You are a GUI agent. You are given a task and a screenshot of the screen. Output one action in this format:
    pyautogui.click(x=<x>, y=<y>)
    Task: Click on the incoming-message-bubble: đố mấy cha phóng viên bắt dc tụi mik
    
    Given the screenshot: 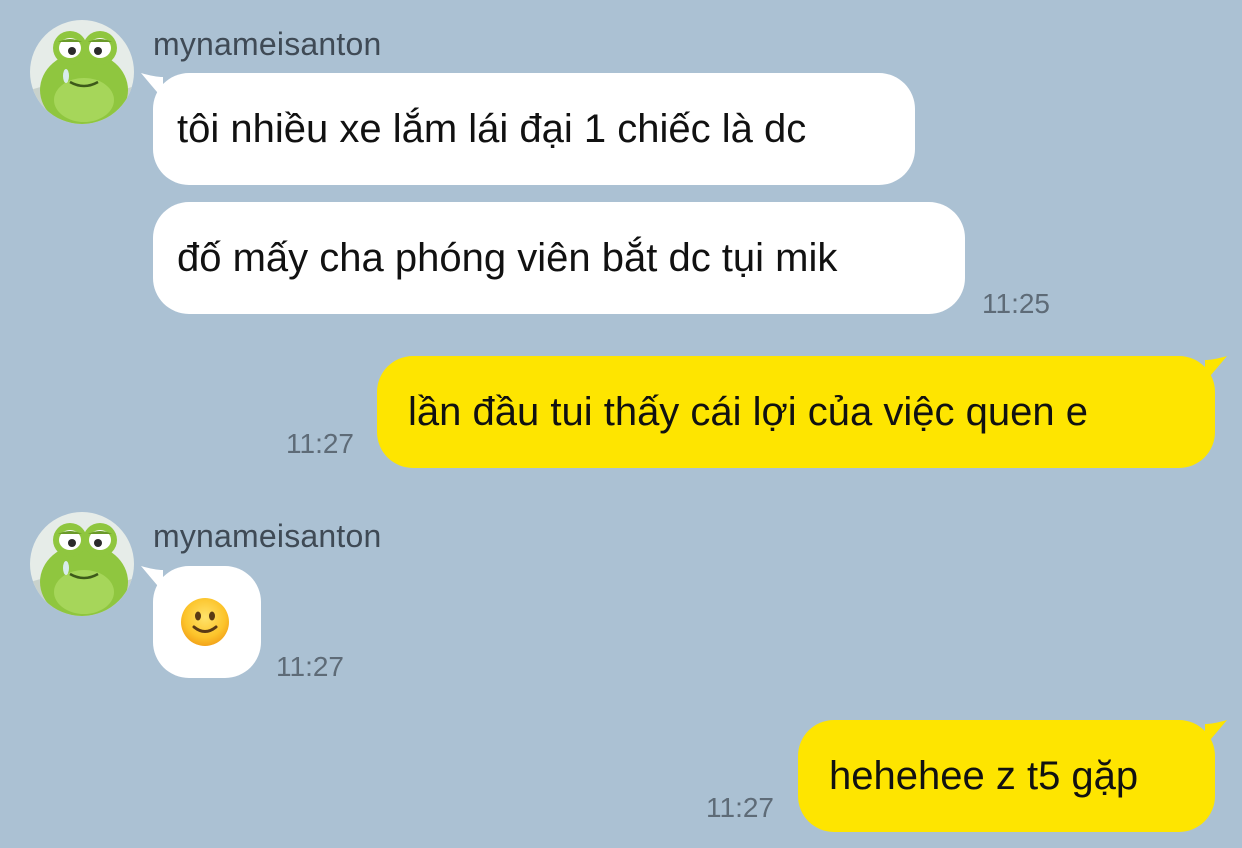 What is the action you would take?
    pyautogui.click(x=559, y=258)
    